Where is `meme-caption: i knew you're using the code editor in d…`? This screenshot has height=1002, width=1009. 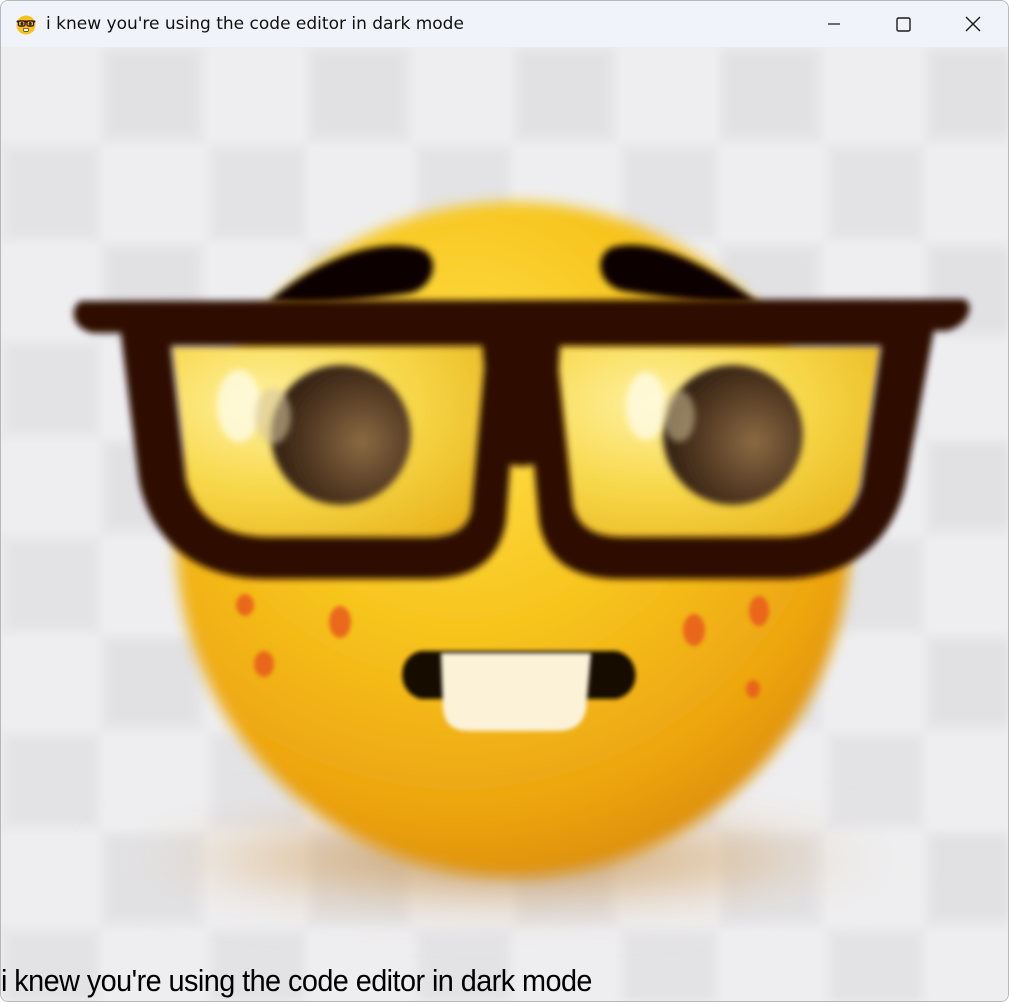 meme-caption: i knew you're using the code editor in d… is located at coordinates (296, 980).